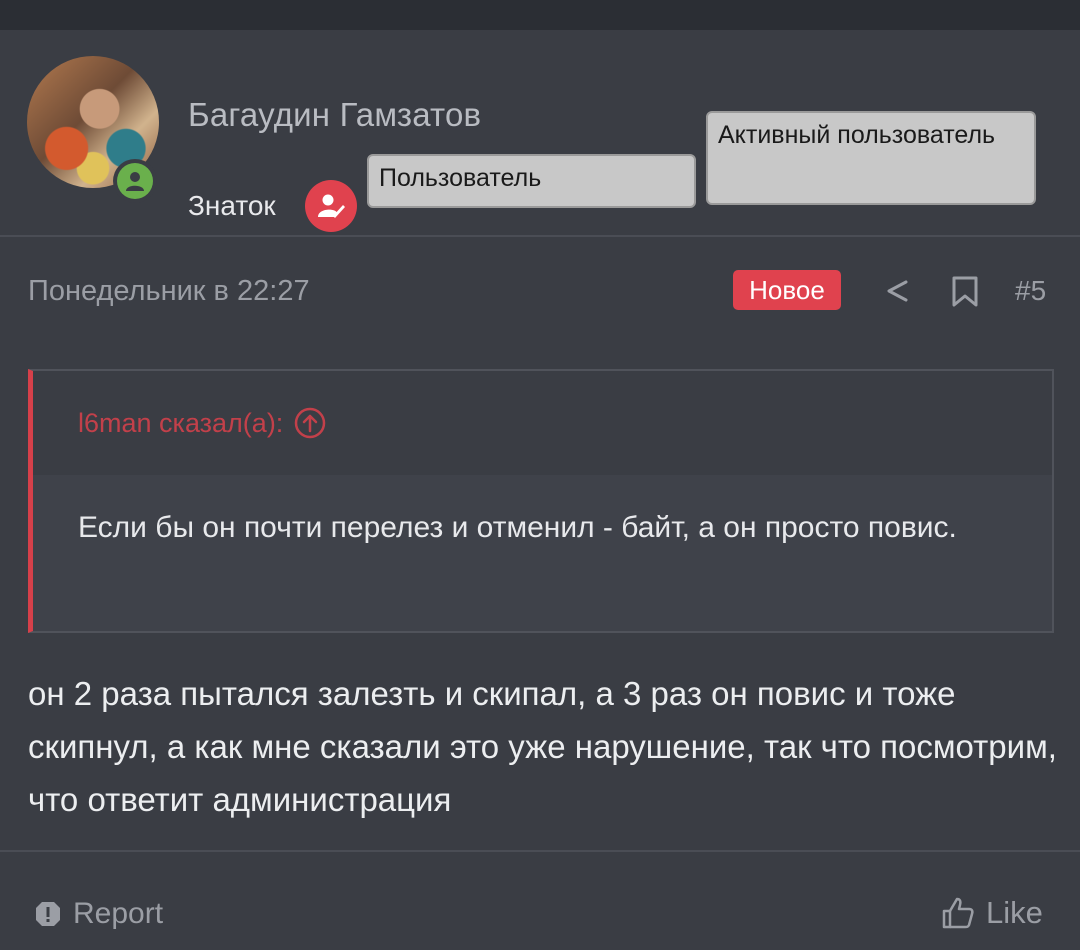  What do you see at coordinates (531, 181) in the screenshot?
I see `user-title-tag: Пользователь` at bounding box center [531, 181].